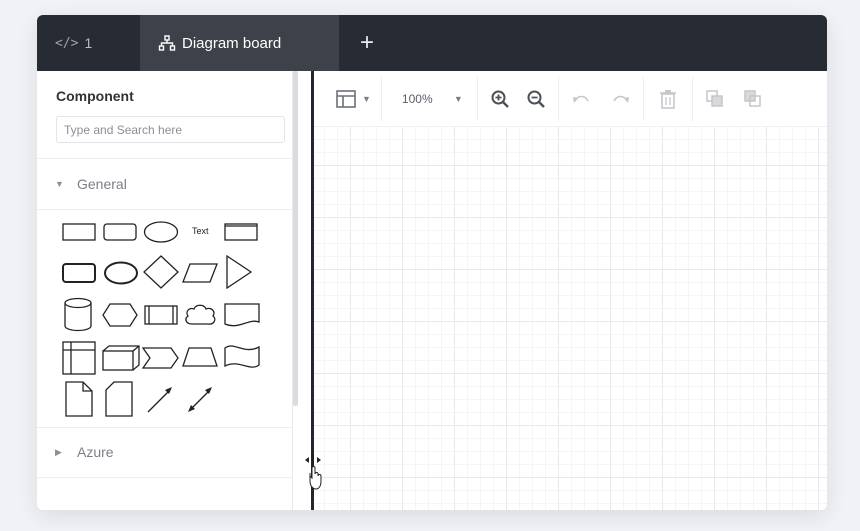  Describe the element at coordinates (295, 238) in the screenshot. I see `sidebar-scrollbar` at that location.